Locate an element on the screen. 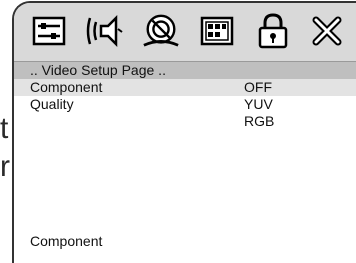 The height and width of the screenshot is (263, 356). setting-label: Component is located at coordinates (66, 87).